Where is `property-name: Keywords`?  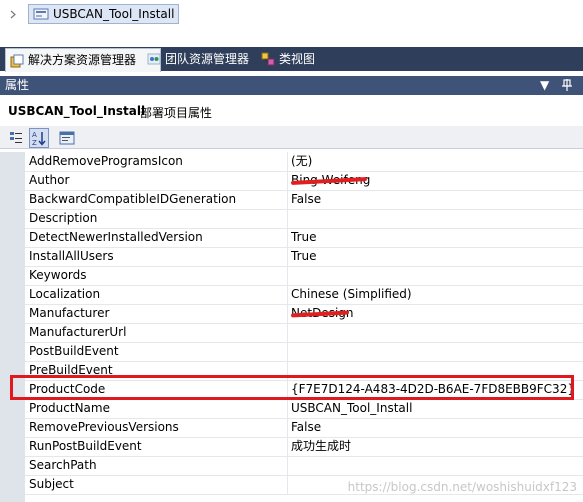
property-name: Keywords is located at coordinates (58, 275).